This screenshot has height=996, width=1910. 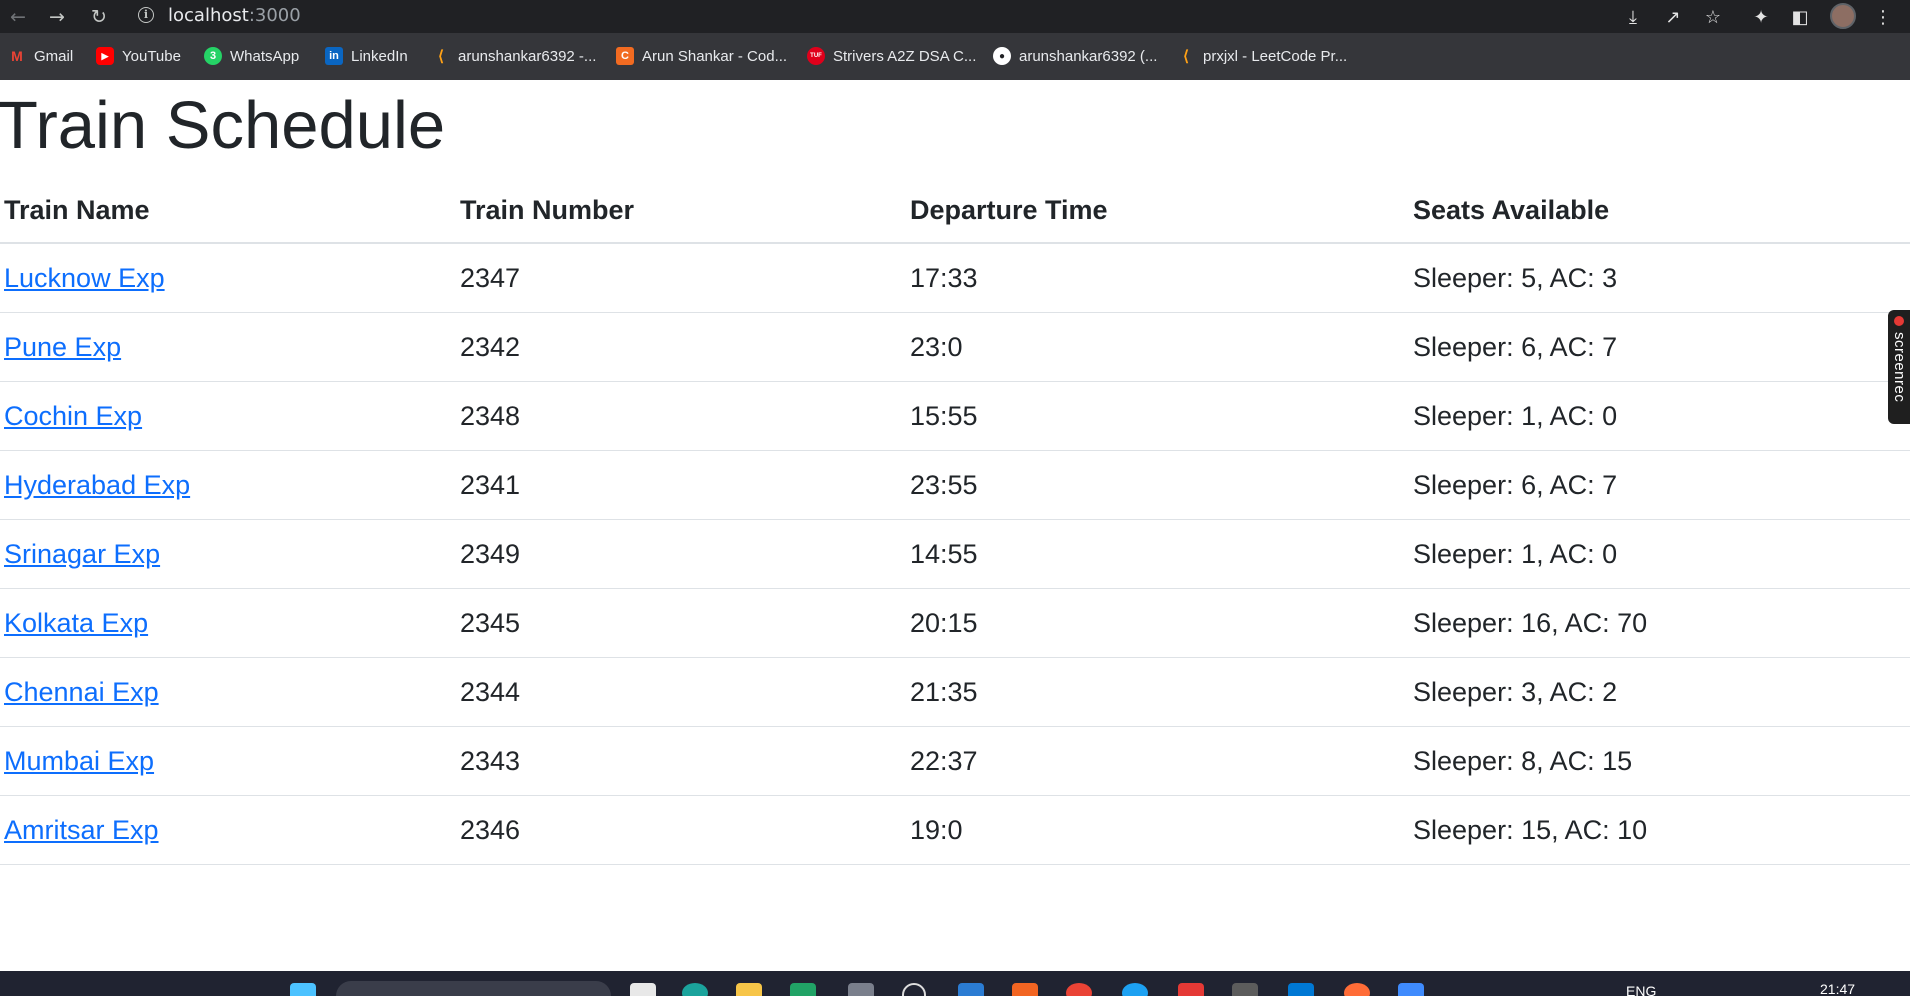 What do you see at coordinates (99, 17) in the screenshot?
I see `reload-icon: ↻` at bounding box center [99, 17].